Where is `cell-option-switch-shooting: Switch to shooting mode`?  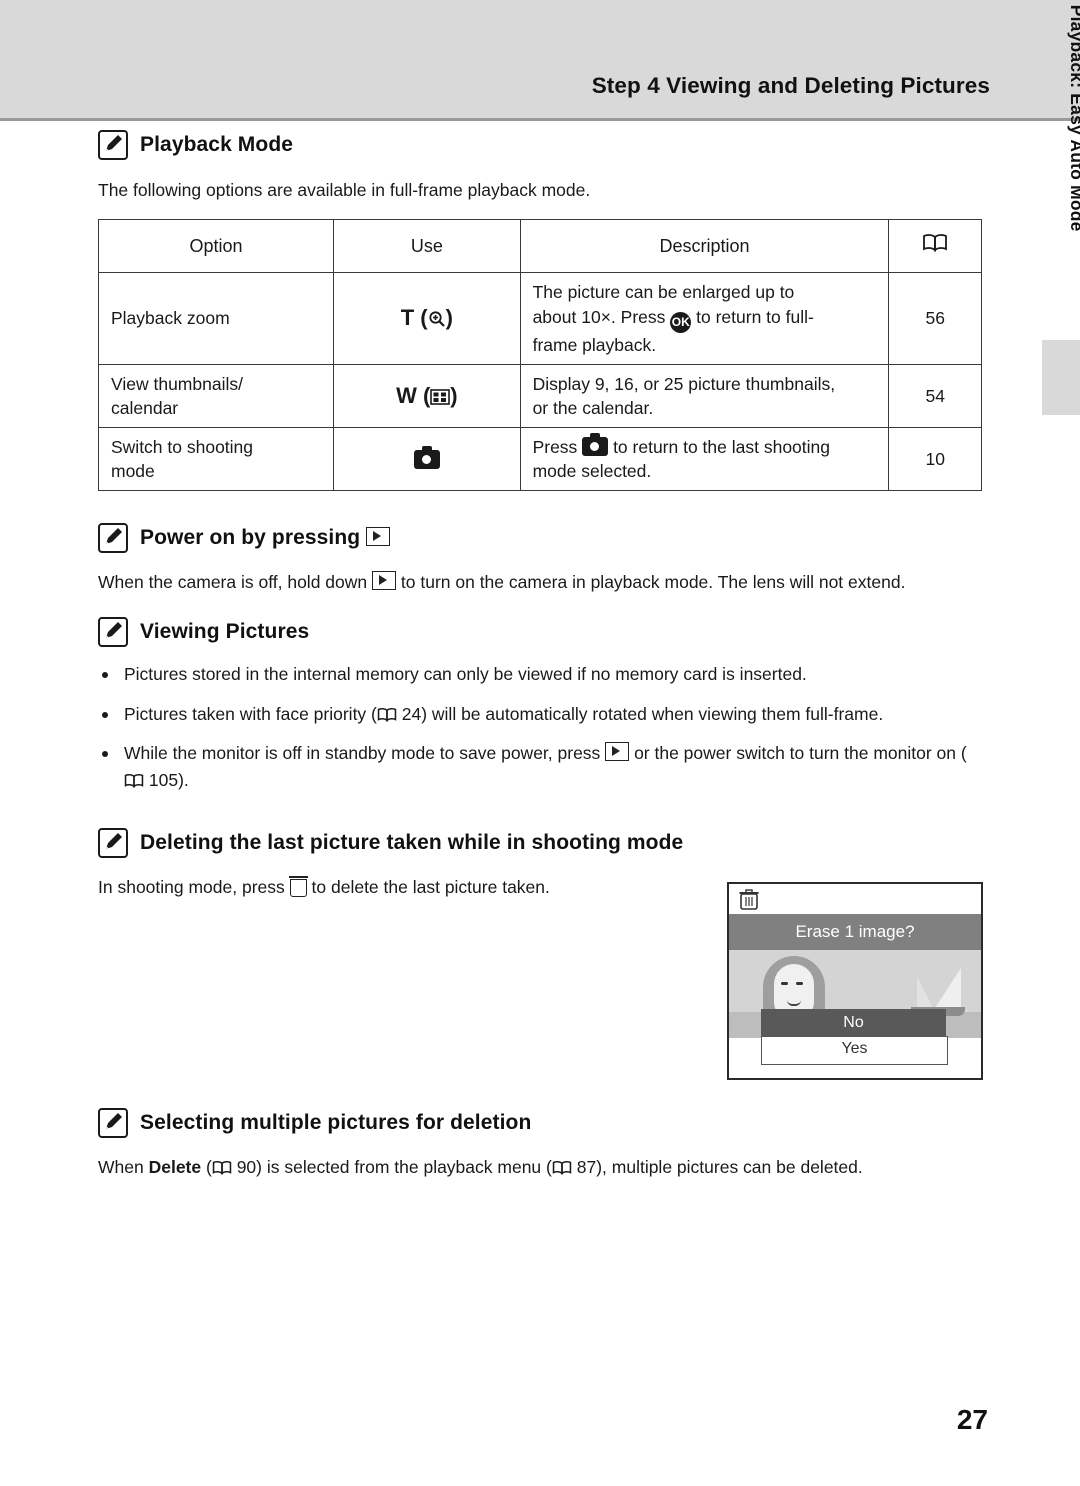
cell-option-switch-shooting: Switch to shooting mode is located at coordinates (216, 459).